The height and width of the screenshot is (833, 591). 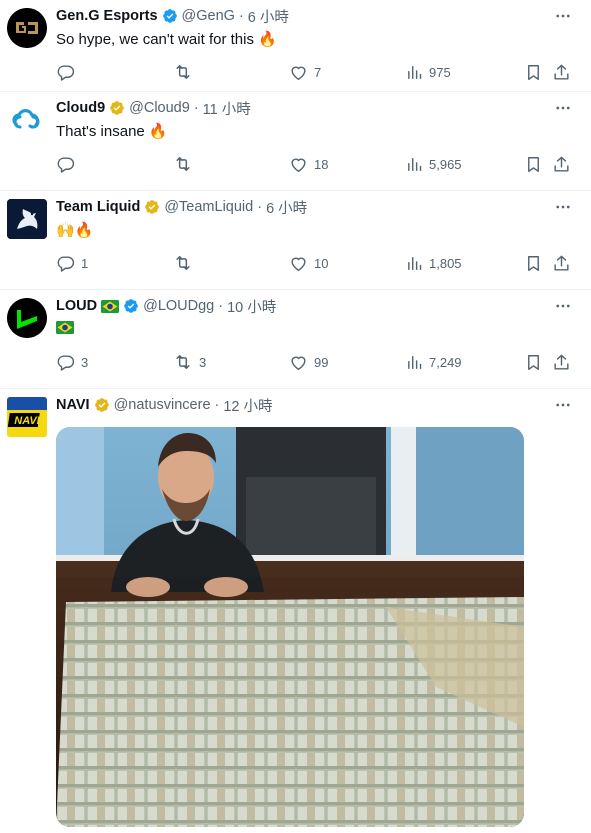 What do you see at coordinates (315, 108) in the screenshot?
I see `tweet-header: Cloud9 @Cloud9 · 11 小時` at bounding box center [315, 108].